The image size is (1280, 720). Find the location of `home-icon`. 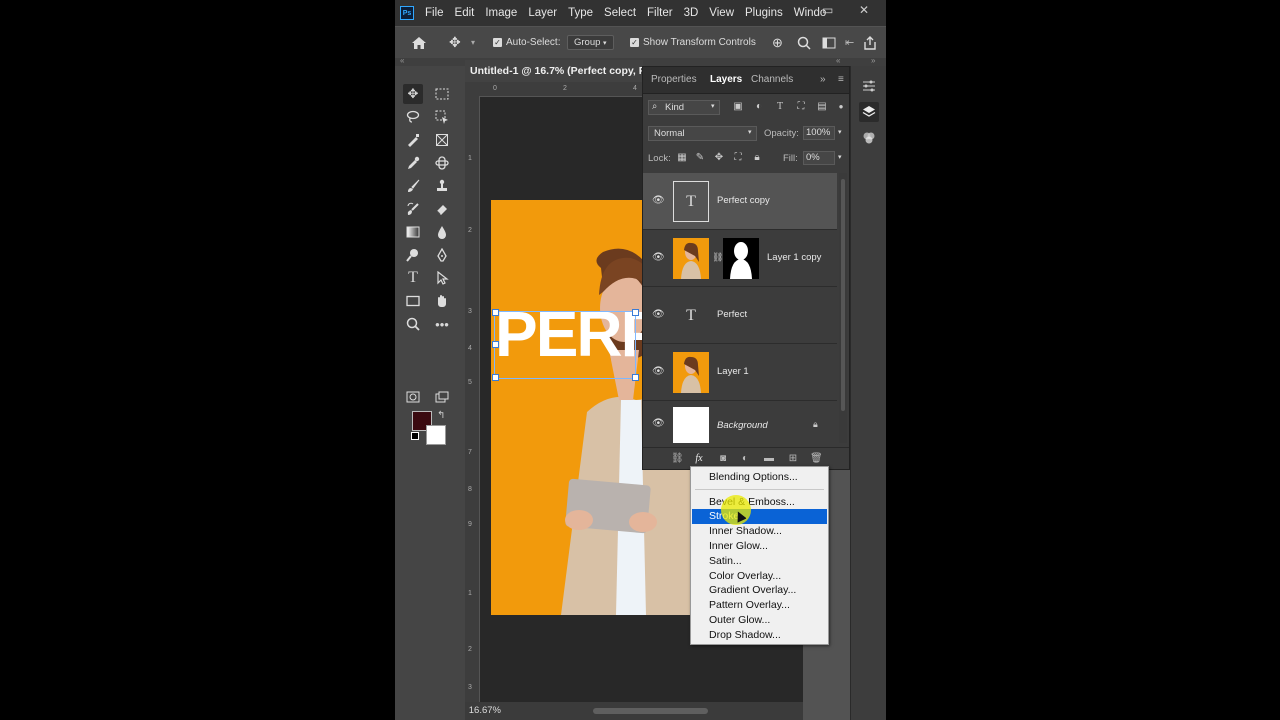

home-icon is located at coordinates (419, 42).